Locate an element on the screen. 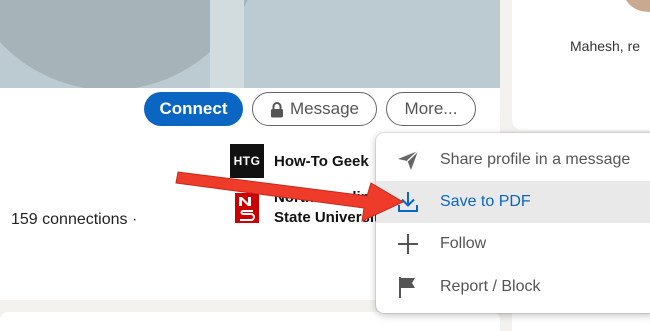 The width and height of the screenshot is (650, 331). download-icon is located at coordinates (408, 202).